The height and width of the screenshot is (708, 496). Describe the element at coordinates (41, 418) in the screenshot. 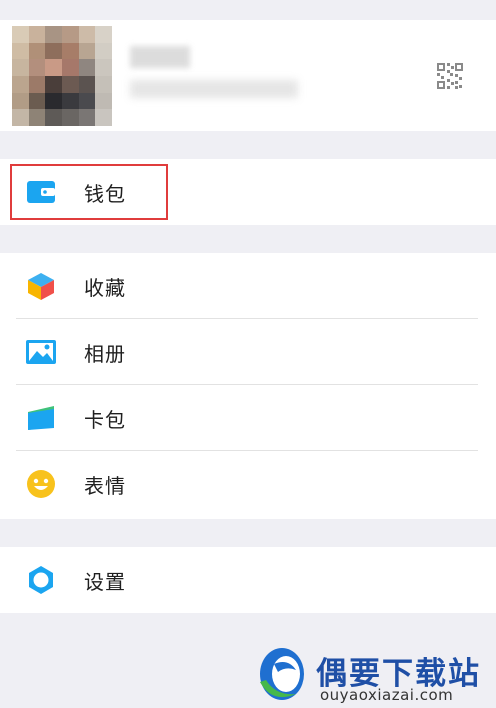

I see `card-icon` at that location.